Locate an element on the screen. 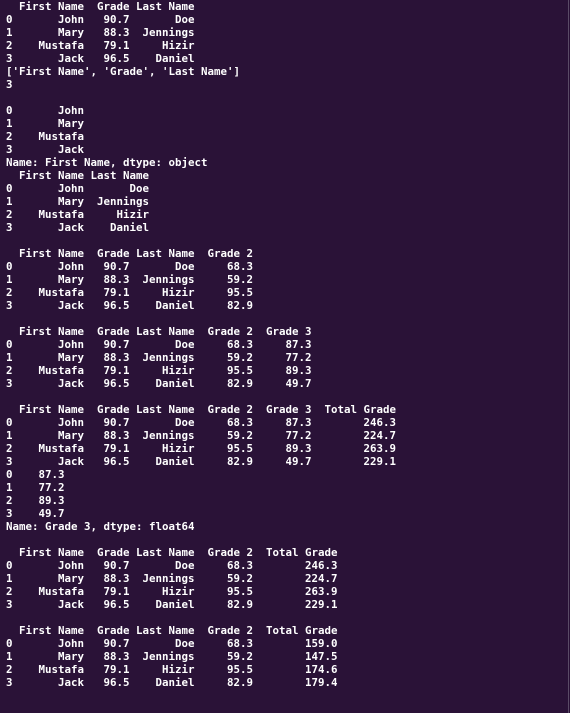 This screenshot has width=570, height=713. terminal-line: ['First Name', 'Grade', 'Last Name'] is located at coordinates (123, 71).